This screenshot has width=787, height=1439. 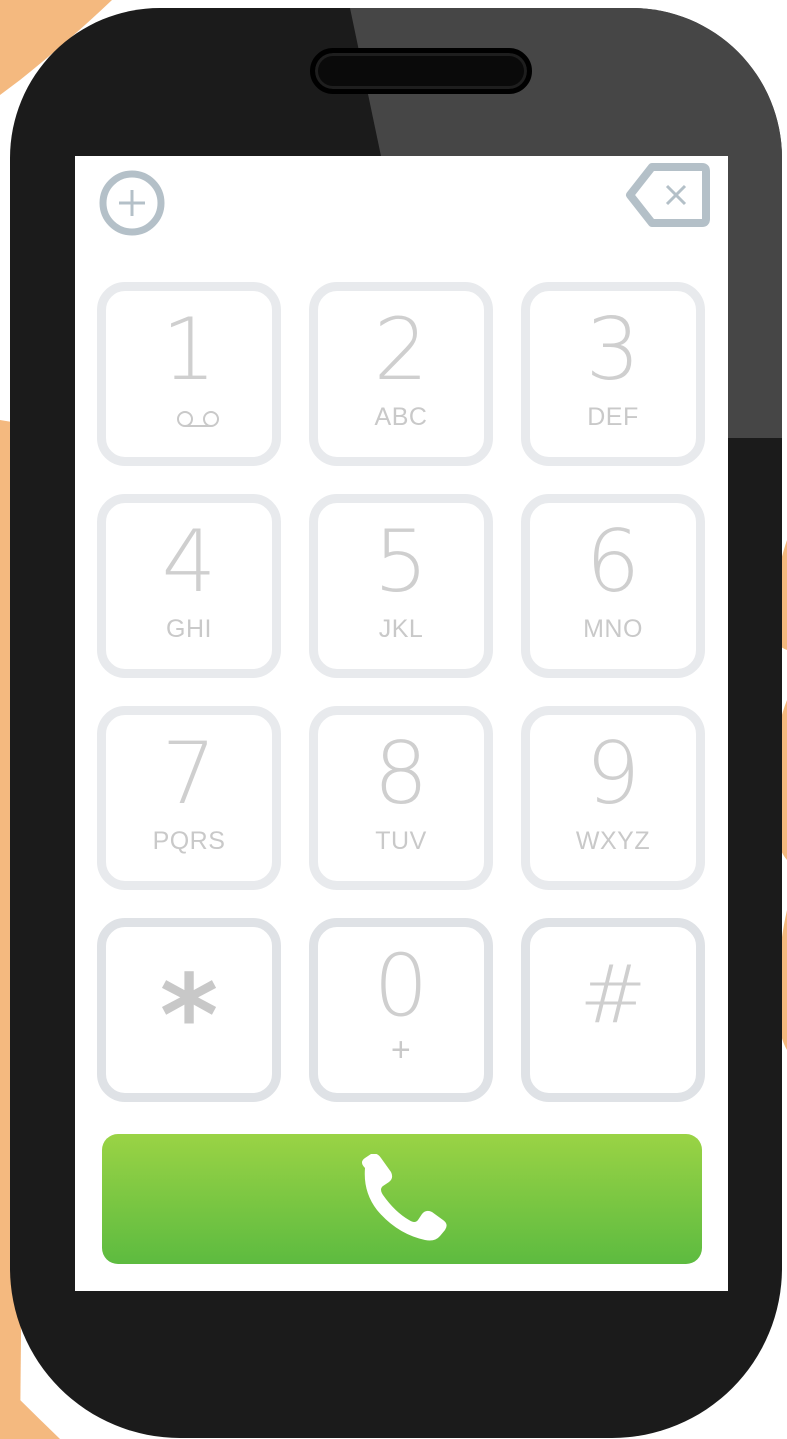 What do you see at coordinates (421, 71) in the screenshot?
I see `phone-speaker` at bounding box center [421, 71].